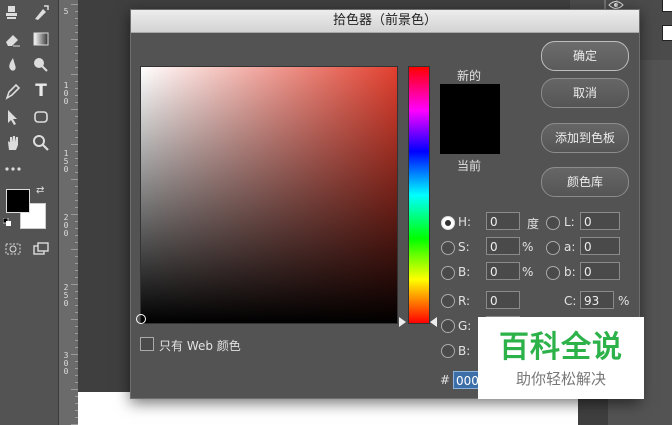 This screenshot has width=672, height=425. I want to click on color-libraries-button: 颜色库, so click(585, 182).